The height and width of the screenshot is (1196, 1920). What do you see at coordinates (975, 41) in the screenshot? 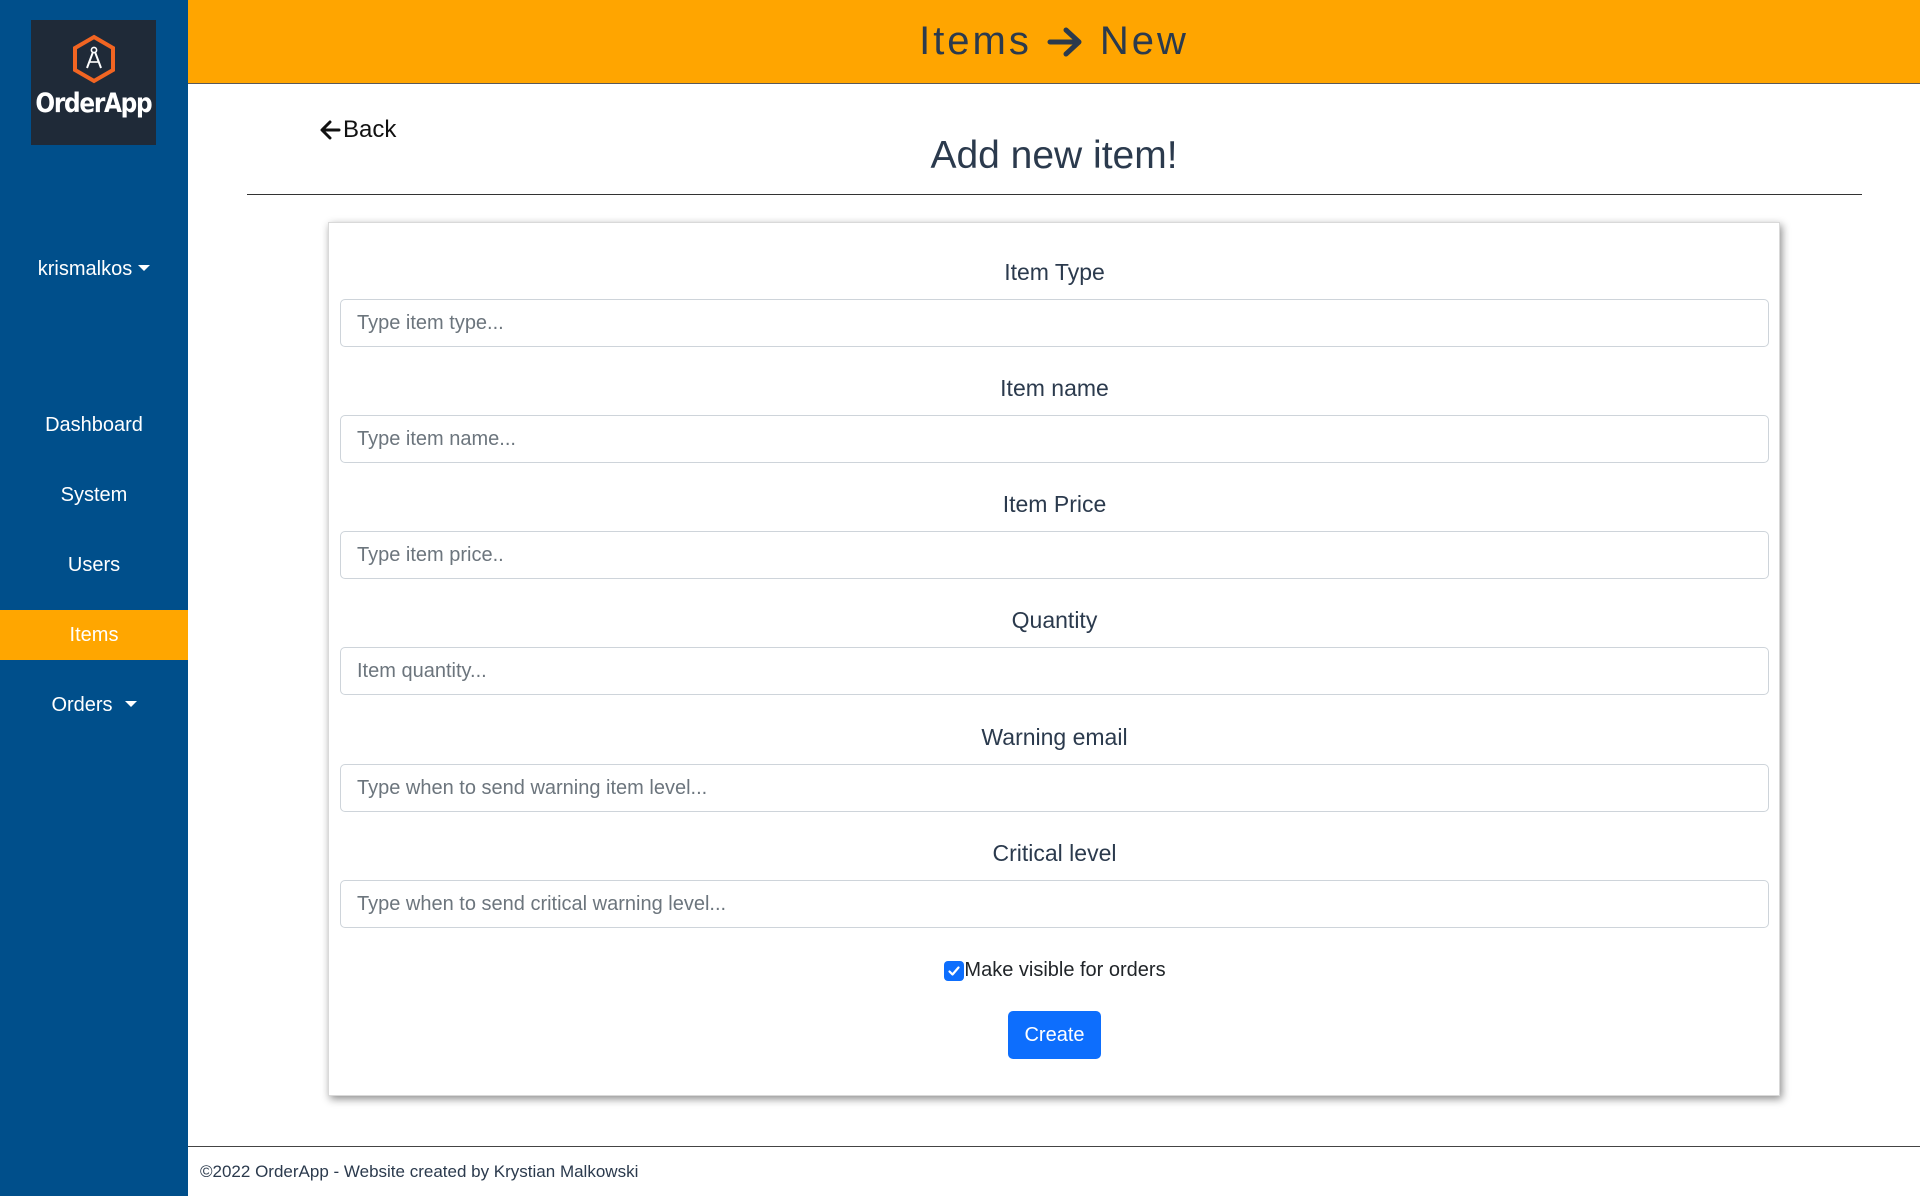
I see `header-section: Items` at bounding box center [975, 41].